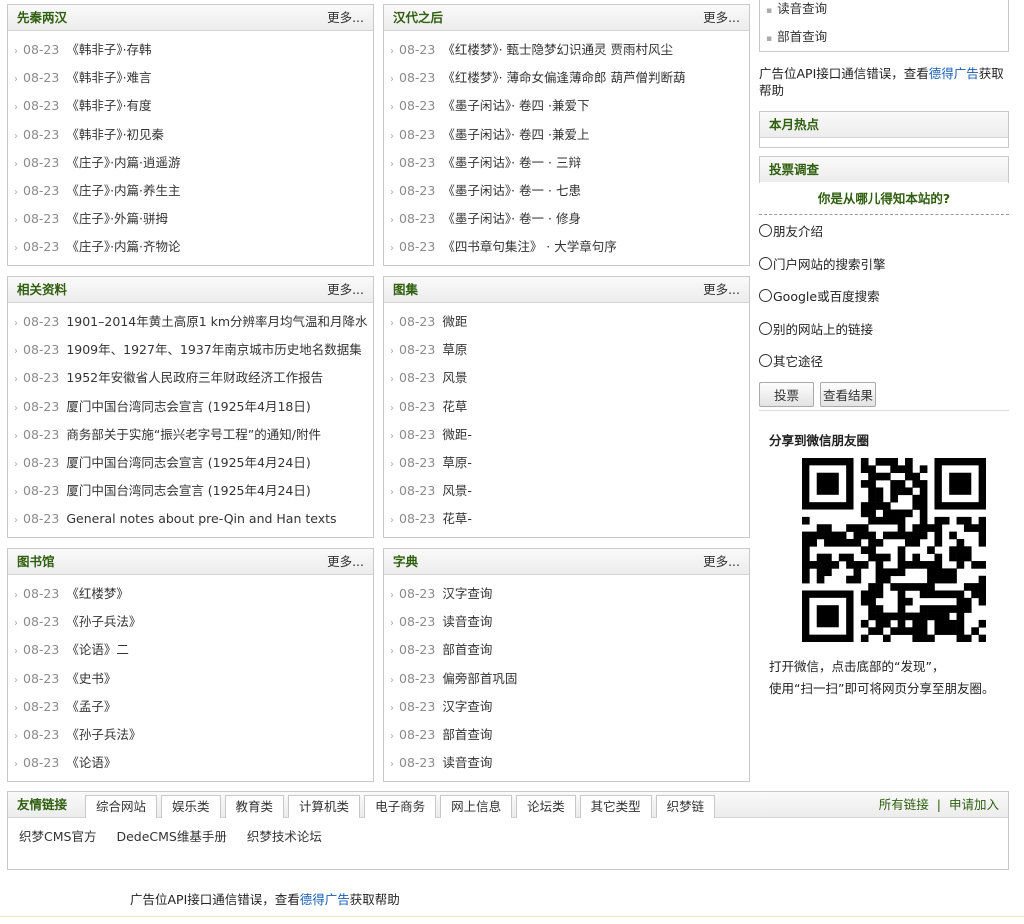 Image resolution: width=1024 pixels, height=924 pixels. I want to click on list-item: › 08-23 《墨子闲诂》· 卷一 · 修身, so click(566, 219).